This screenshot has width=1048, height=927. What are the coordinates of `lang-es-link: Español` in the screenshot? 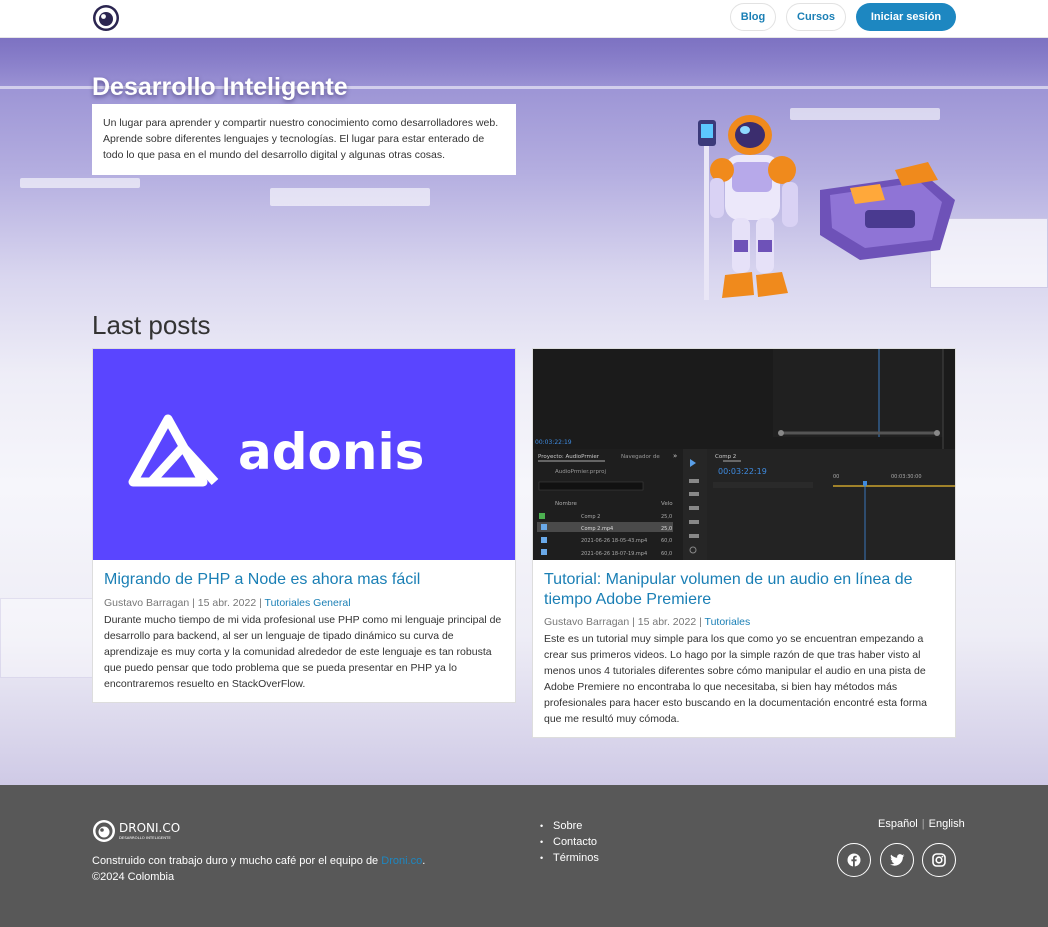 It's located at (898, 824).